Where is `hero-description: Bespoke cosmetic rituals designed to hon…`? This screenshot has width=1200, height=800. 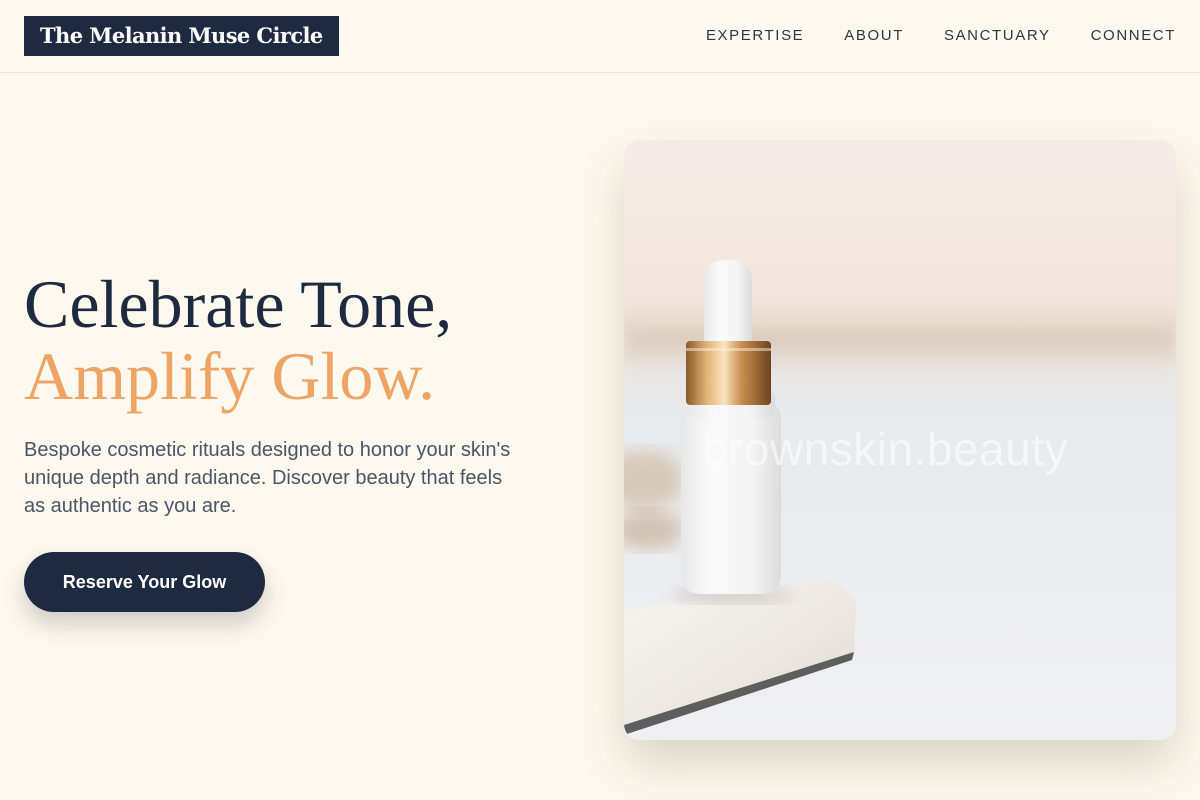
hero-description: Bespoke cosmetic rituals designed to hon… is located at coordinates (267, 478).